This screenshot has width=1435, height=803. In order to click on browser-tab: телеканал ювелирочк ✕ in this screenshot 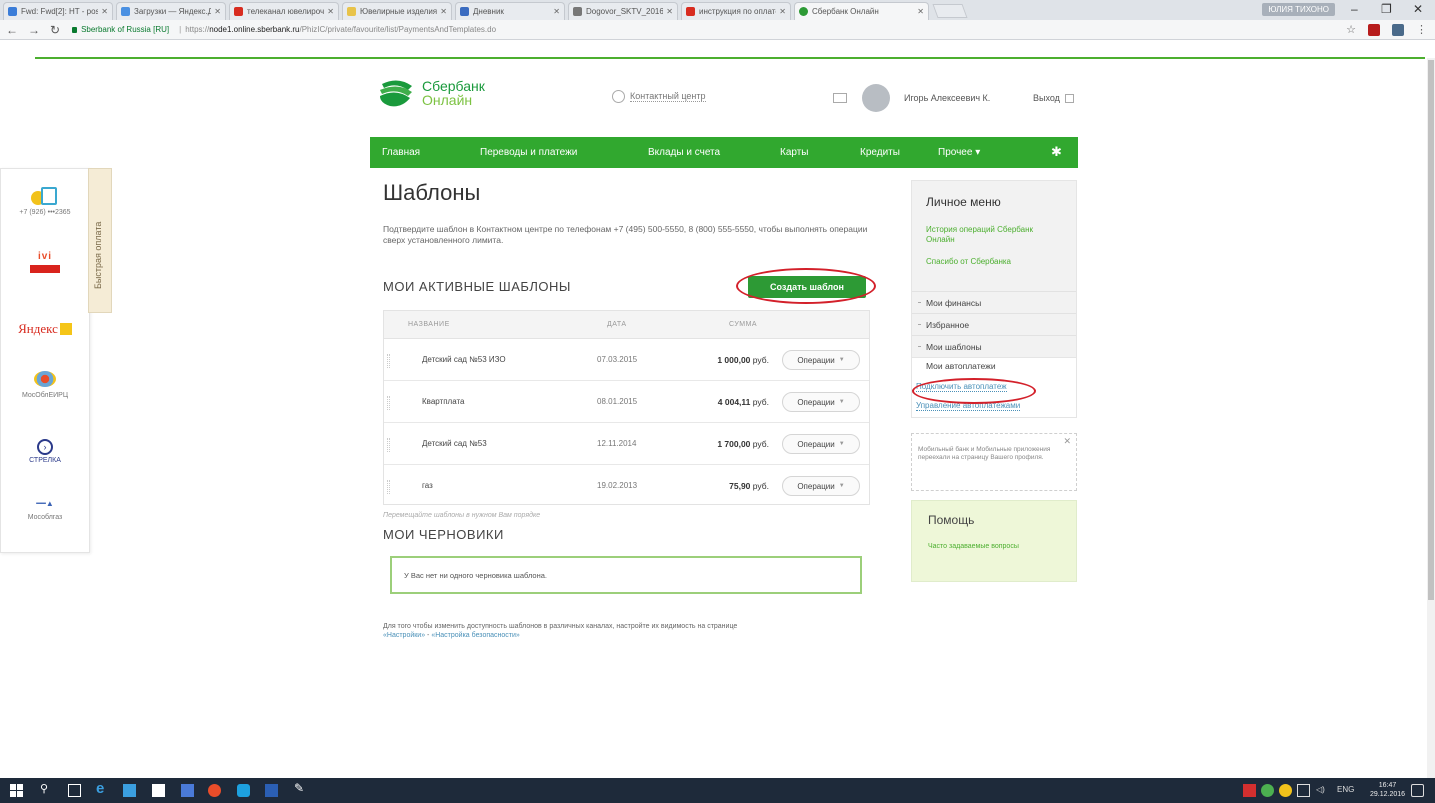, I will do `click(284, 11)`.